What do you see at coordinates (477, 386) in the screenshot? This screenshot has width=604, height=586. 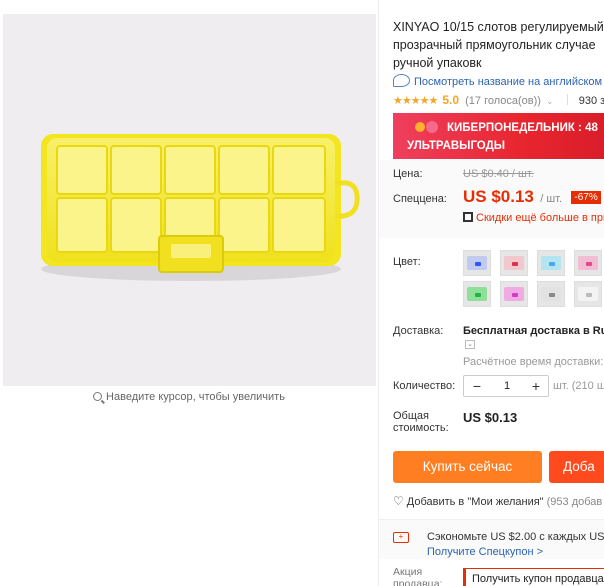 I see `decrease-quantity-button: −` at bounding box center [477, 386].